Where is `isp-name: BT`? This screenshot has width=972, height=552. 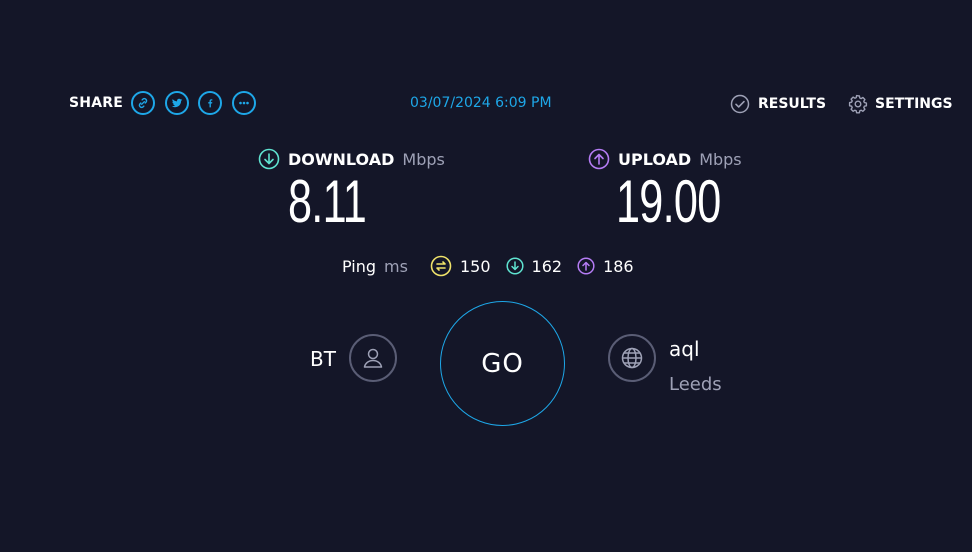
isp-name: BT is located at coordinates (323, 359).